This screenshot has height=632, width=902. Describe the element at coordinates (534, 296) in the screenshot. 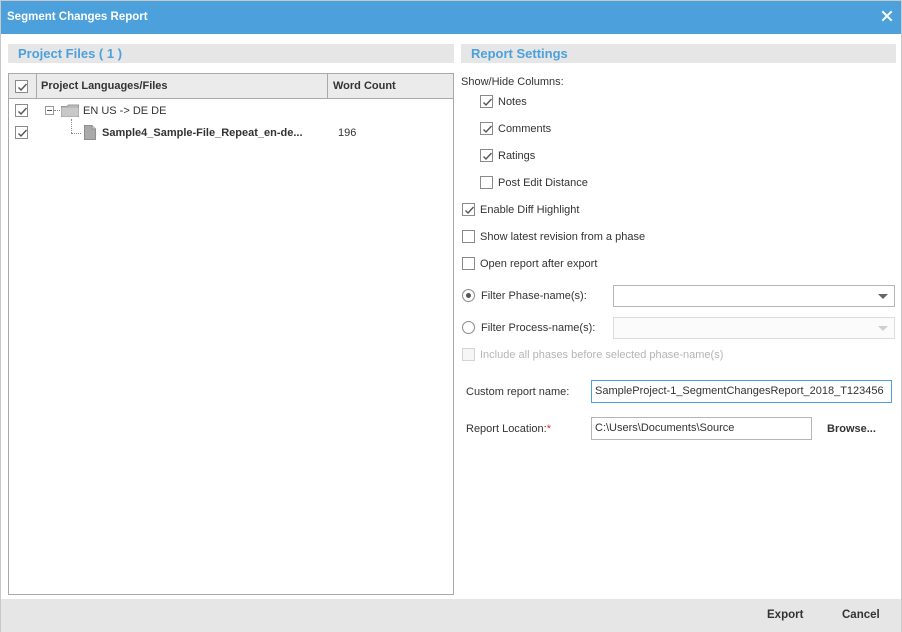

I see `filter-phase-label: Filter Phase-name(s):` at that location.